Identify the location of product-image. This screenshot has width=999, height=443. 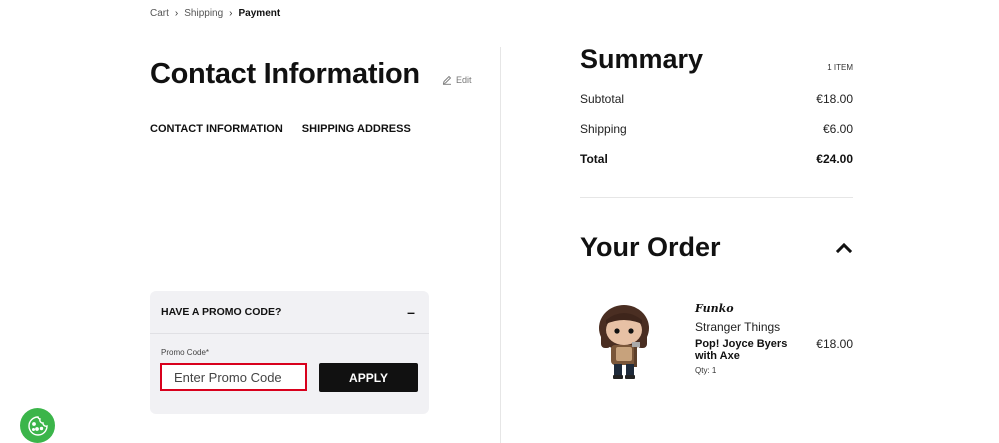
(624, 342).